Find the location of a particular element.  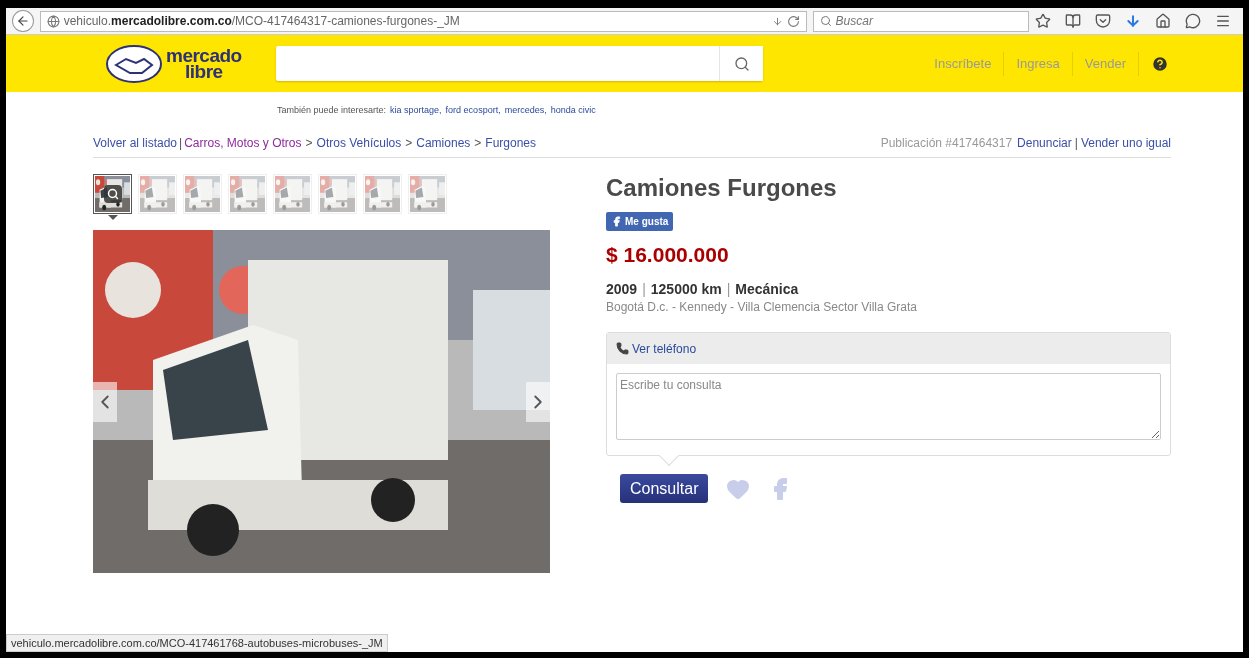

address-bar: vehiculo.mercadolibre.com.co/MCO-417464317-camiones-furgones-_JM is located at coordinates (423, 21).